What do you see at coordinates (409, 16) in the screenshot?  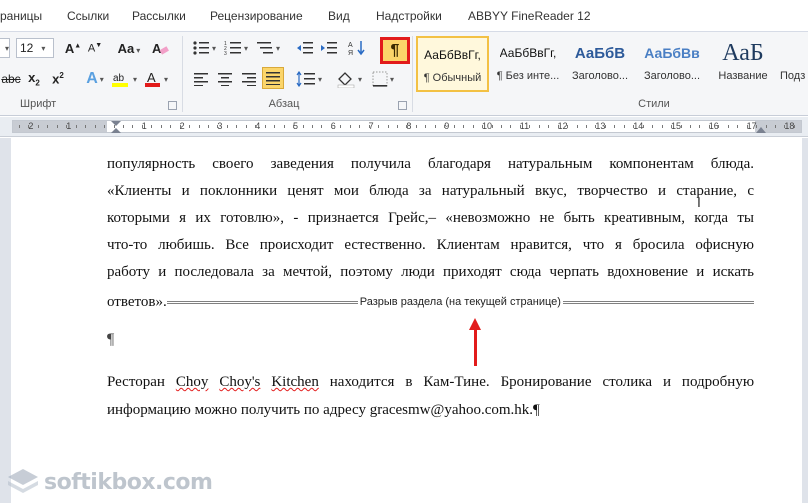 I see `tab-addins: Надстройки` at bounding box center [409, 16].